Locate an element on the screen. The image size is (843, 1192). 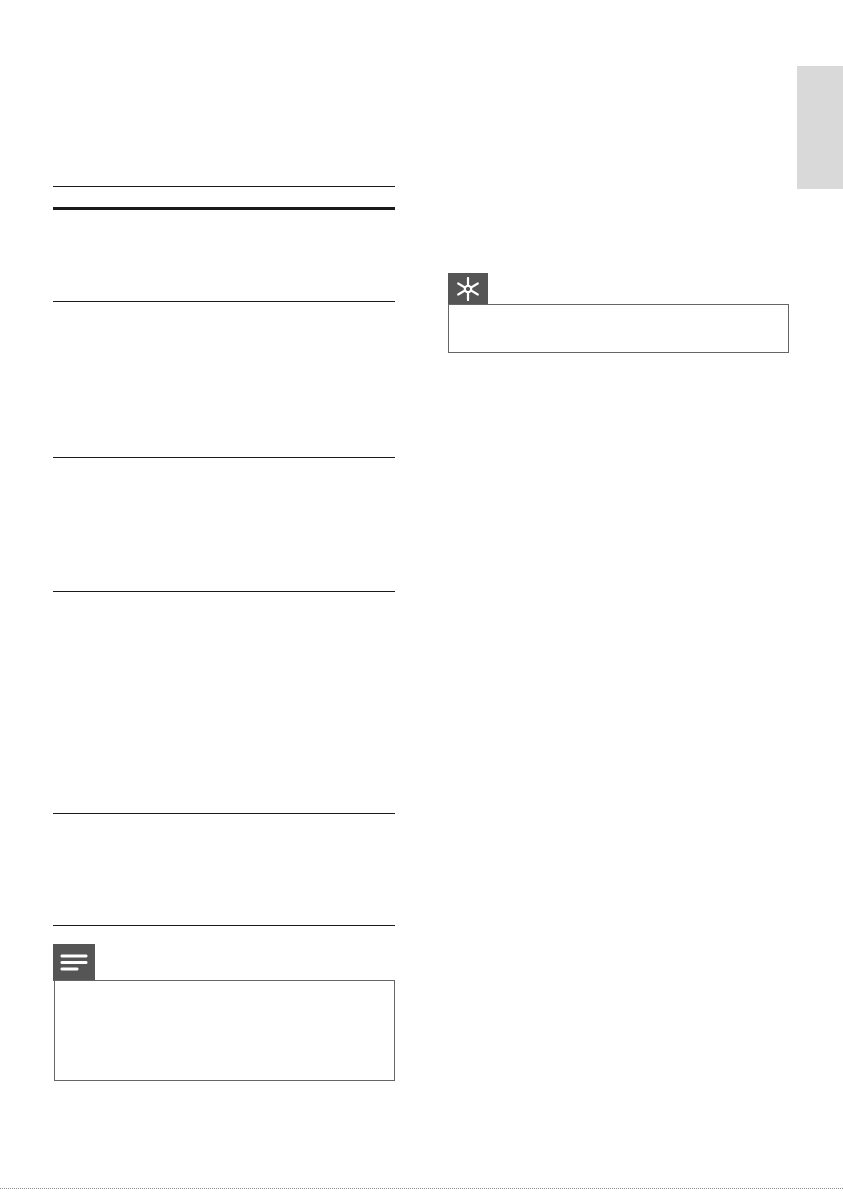
table-header-rule is located at coordinates (224, 208).